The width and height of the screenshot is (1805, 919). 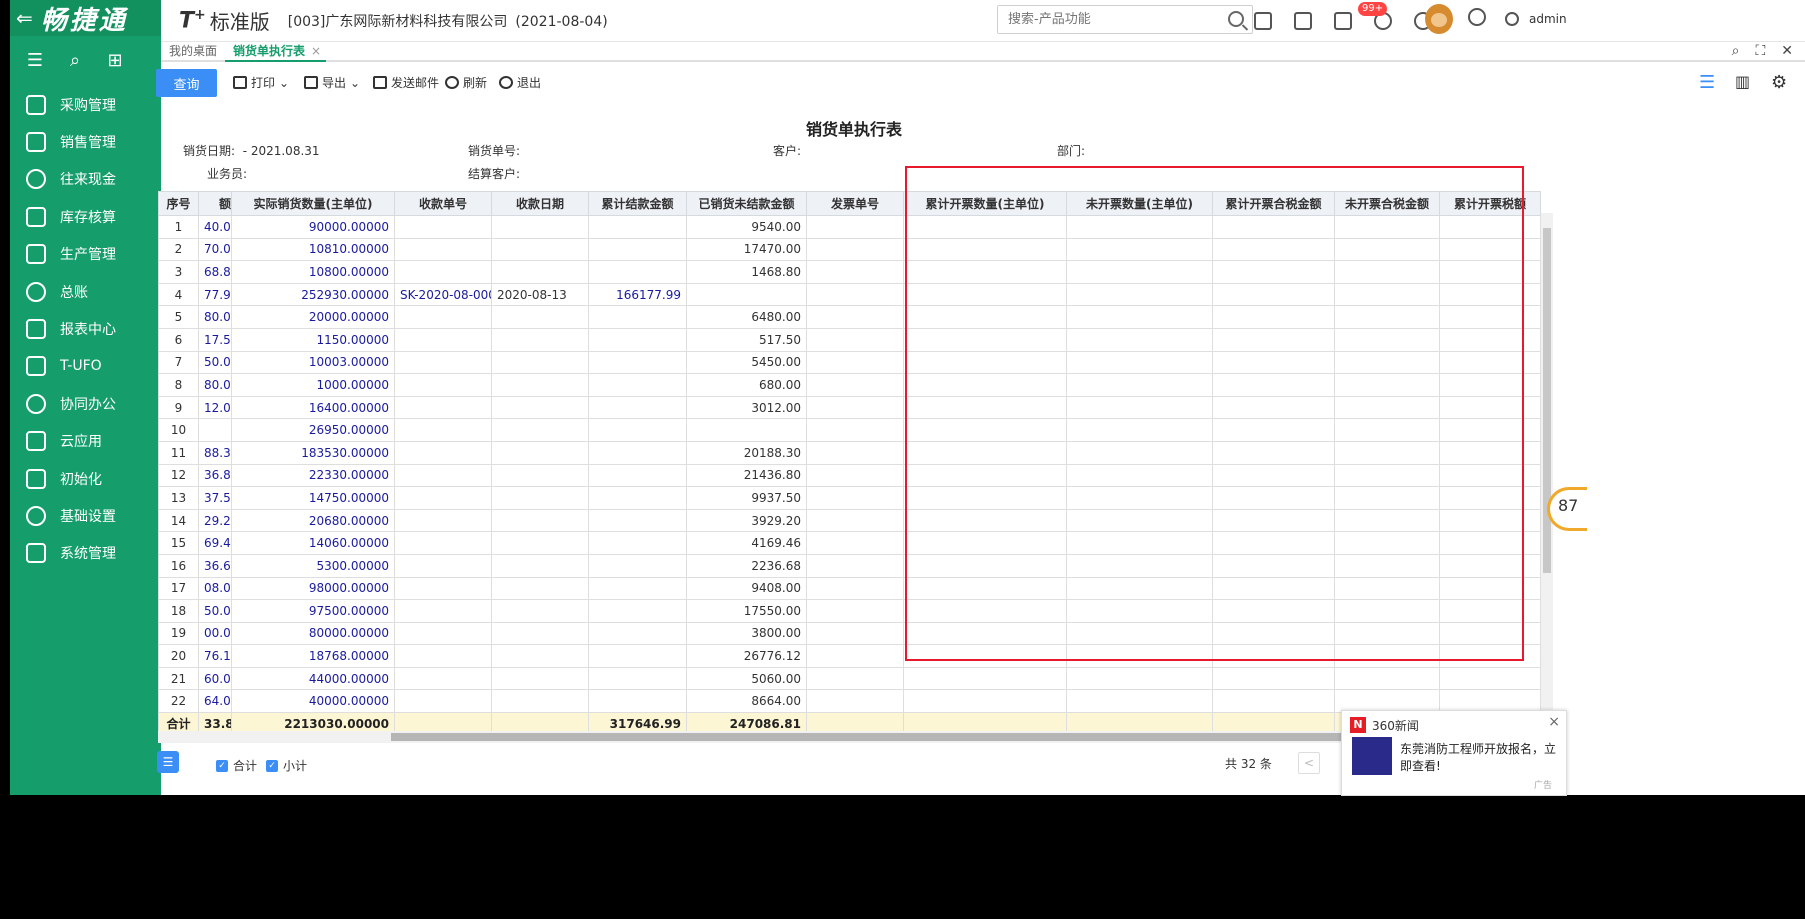 What do you see at coordinates (1309, 763) in the screenshot?
I see `prev-page-button: <` at bounding box center [1309, 763].